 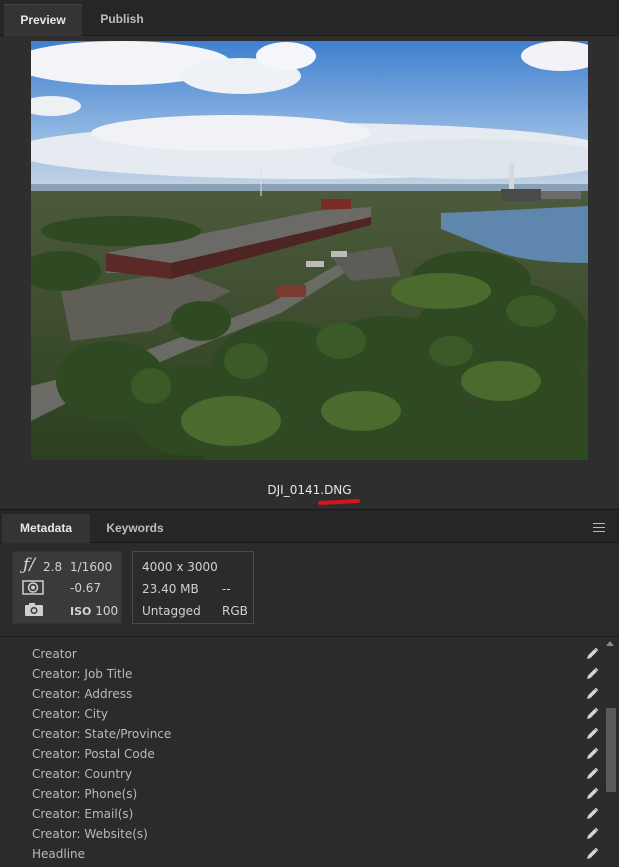 What do you see at coordinates (90, 834) in the screenshot?
I see `field-label: Creator: Website(s)` at bounding box center [90, 834].